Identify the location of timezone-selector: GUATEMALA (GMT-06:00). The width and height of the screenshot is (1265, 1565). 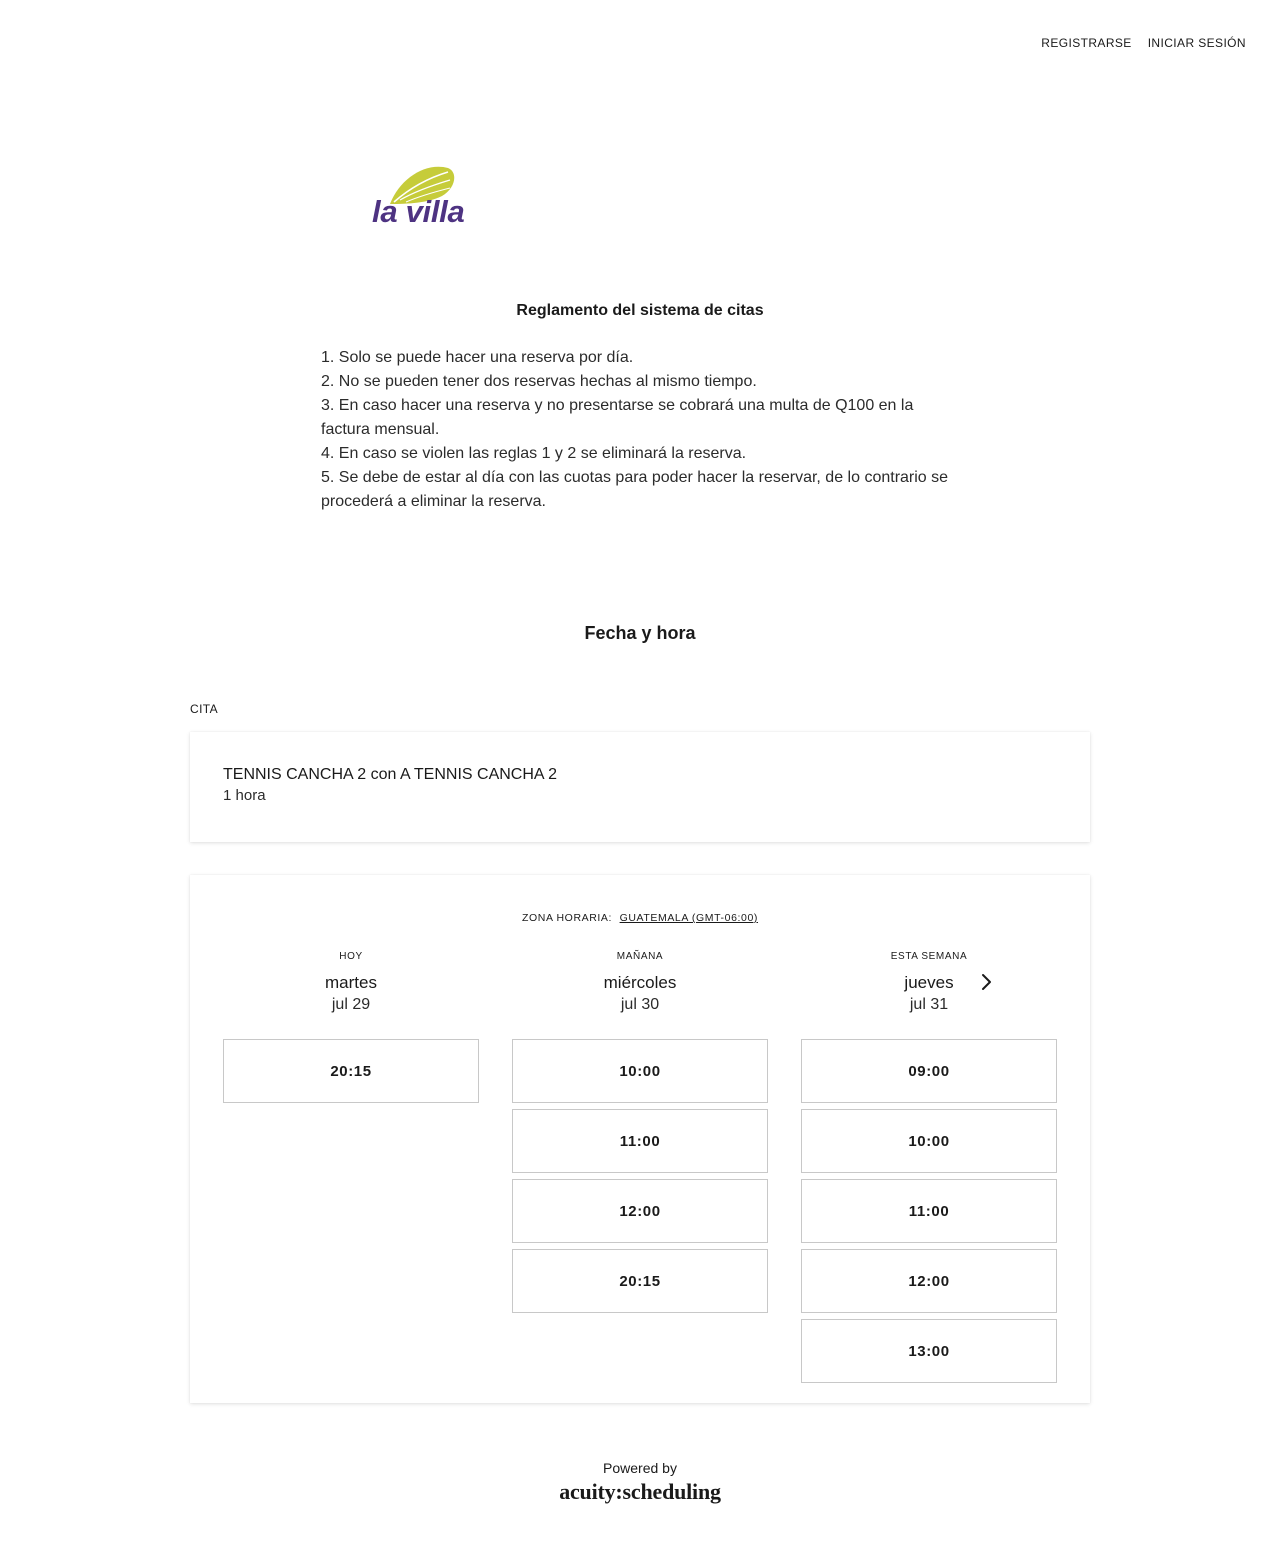
(689, 918).